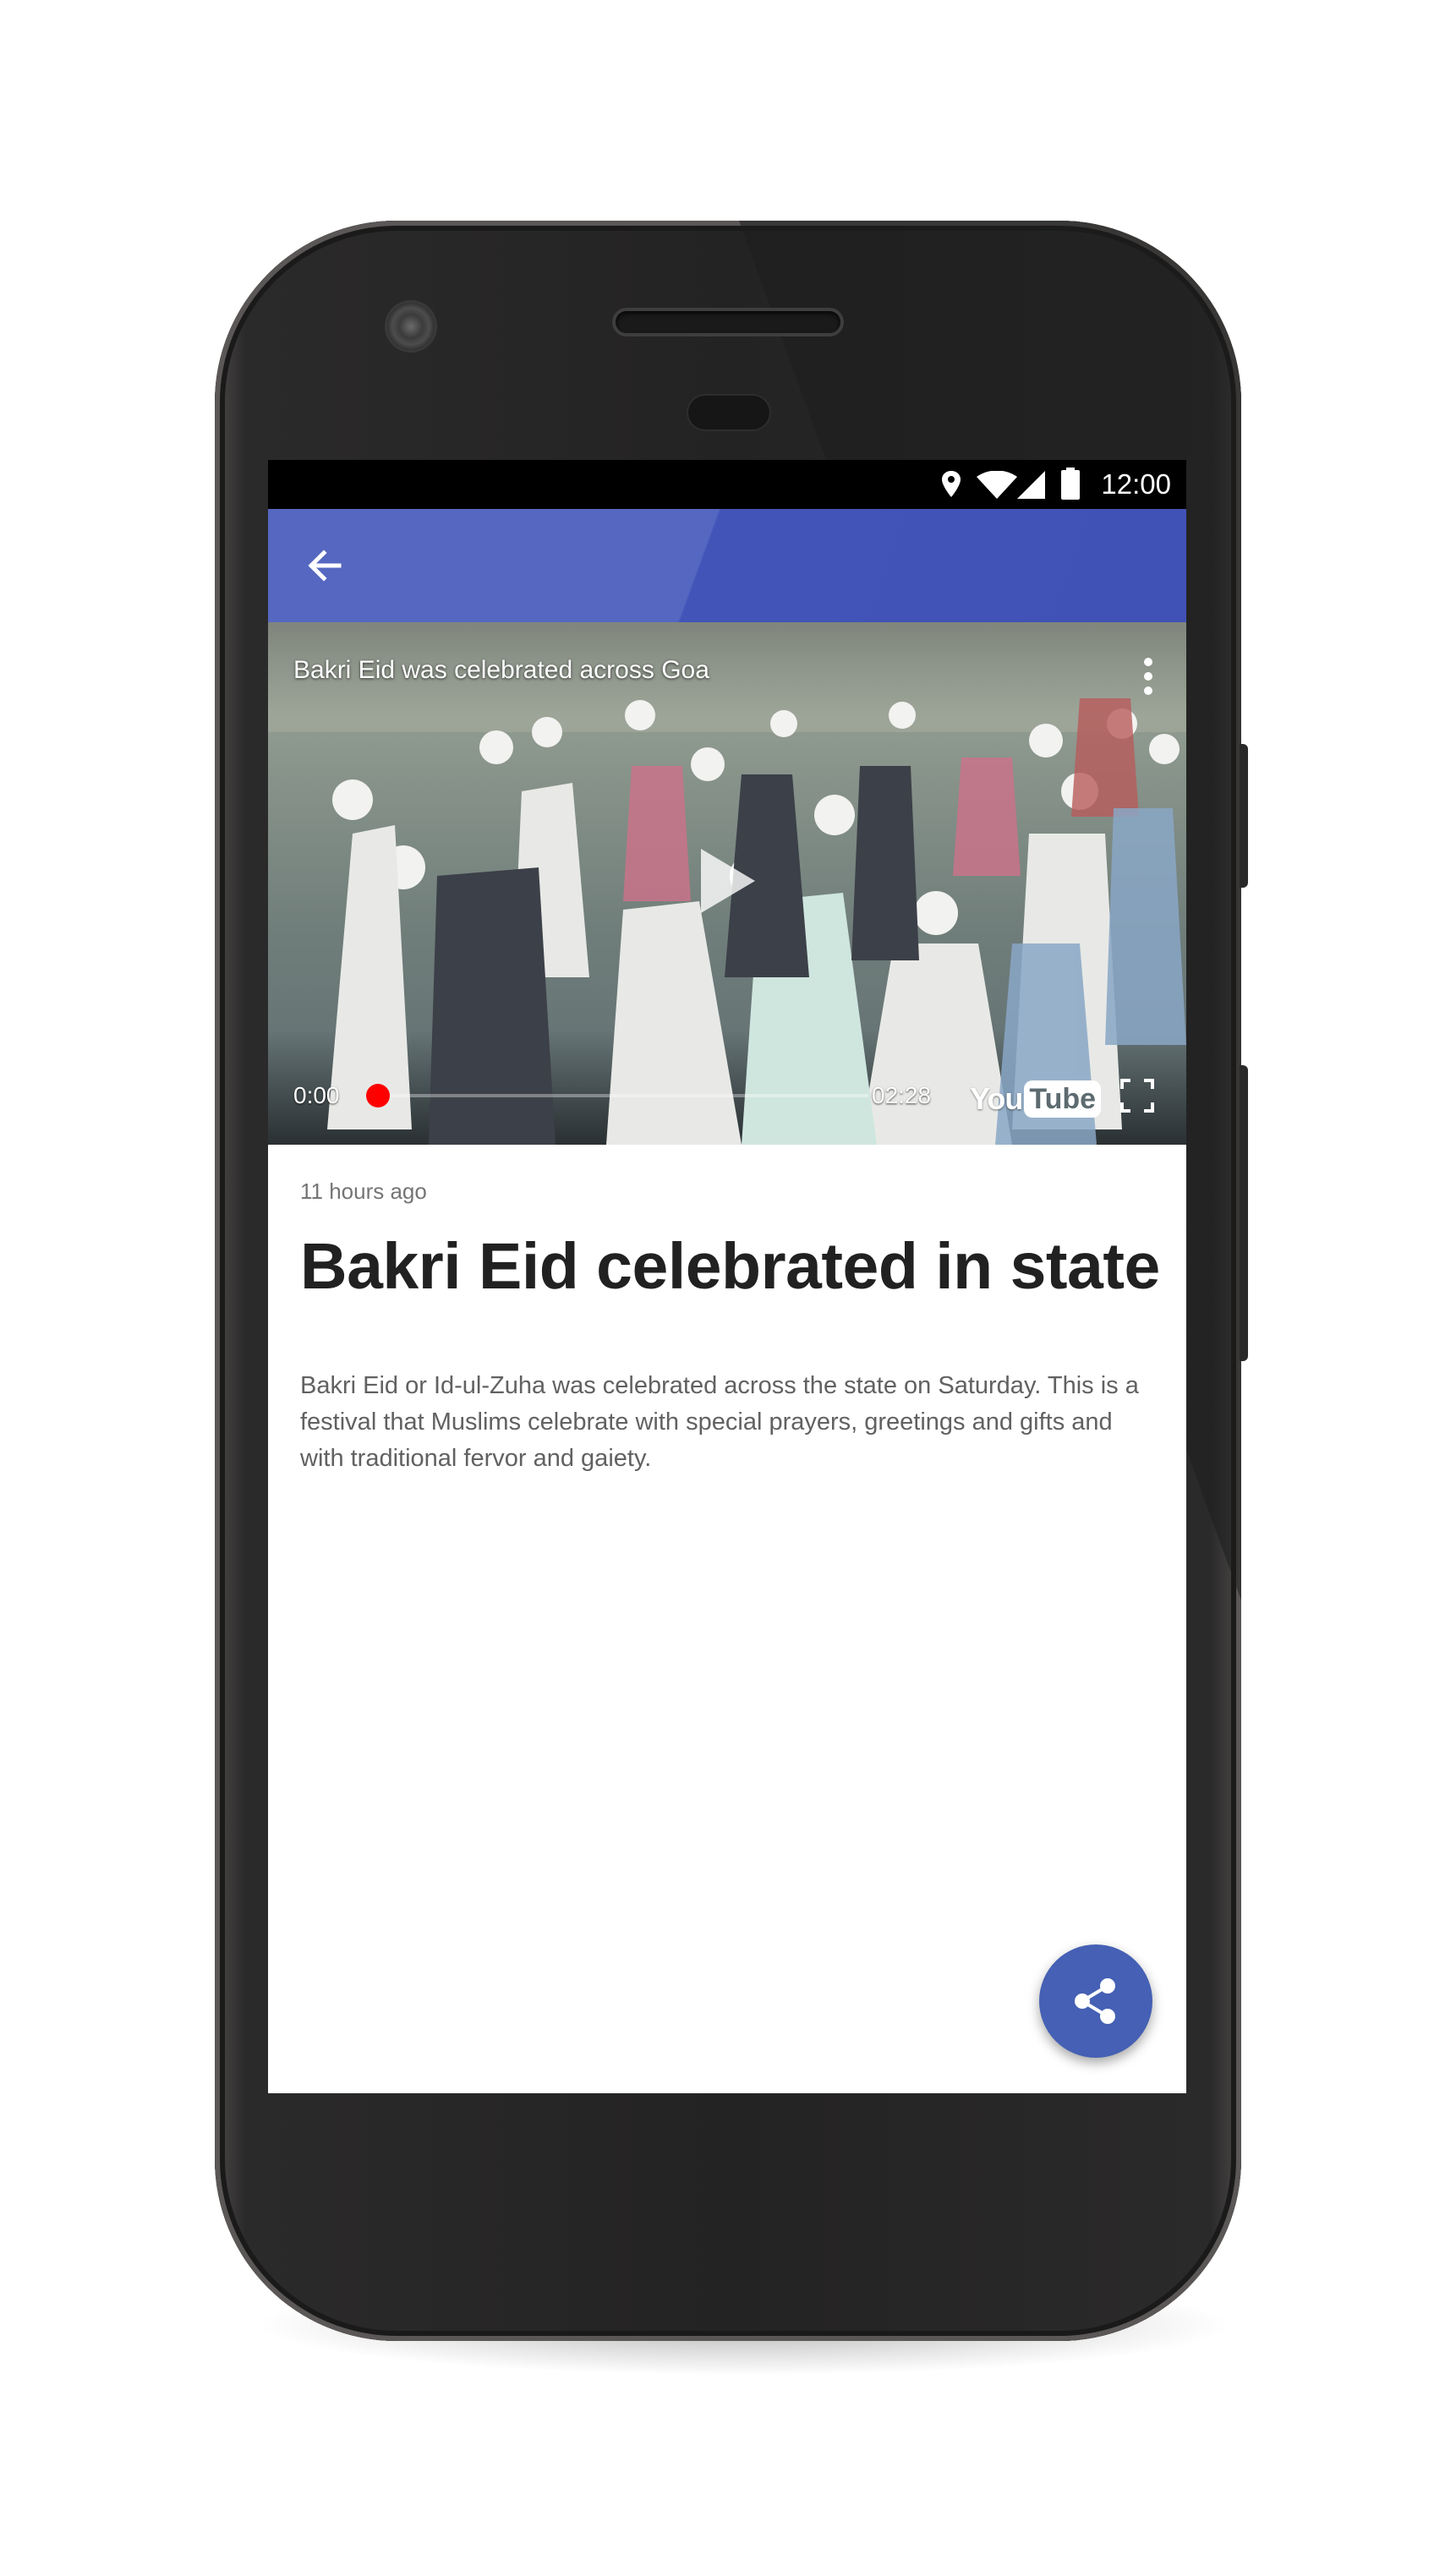  What do you see at coordinates (501, 670) in the screenshot?
I see `video-title: Bakri Eid was celebrated across Goa` at bounding box center [501, 670].